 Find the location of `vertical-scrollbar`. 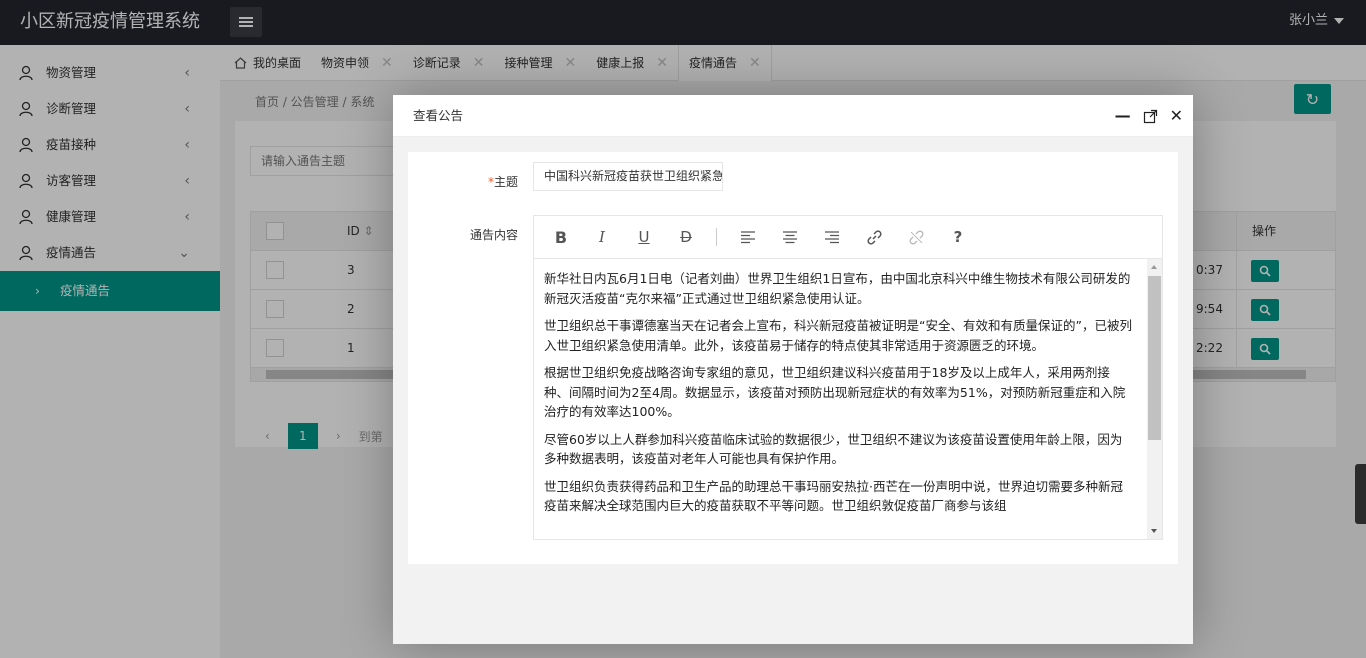

vertical-scrollbar is located at coordinates (1154, 399).